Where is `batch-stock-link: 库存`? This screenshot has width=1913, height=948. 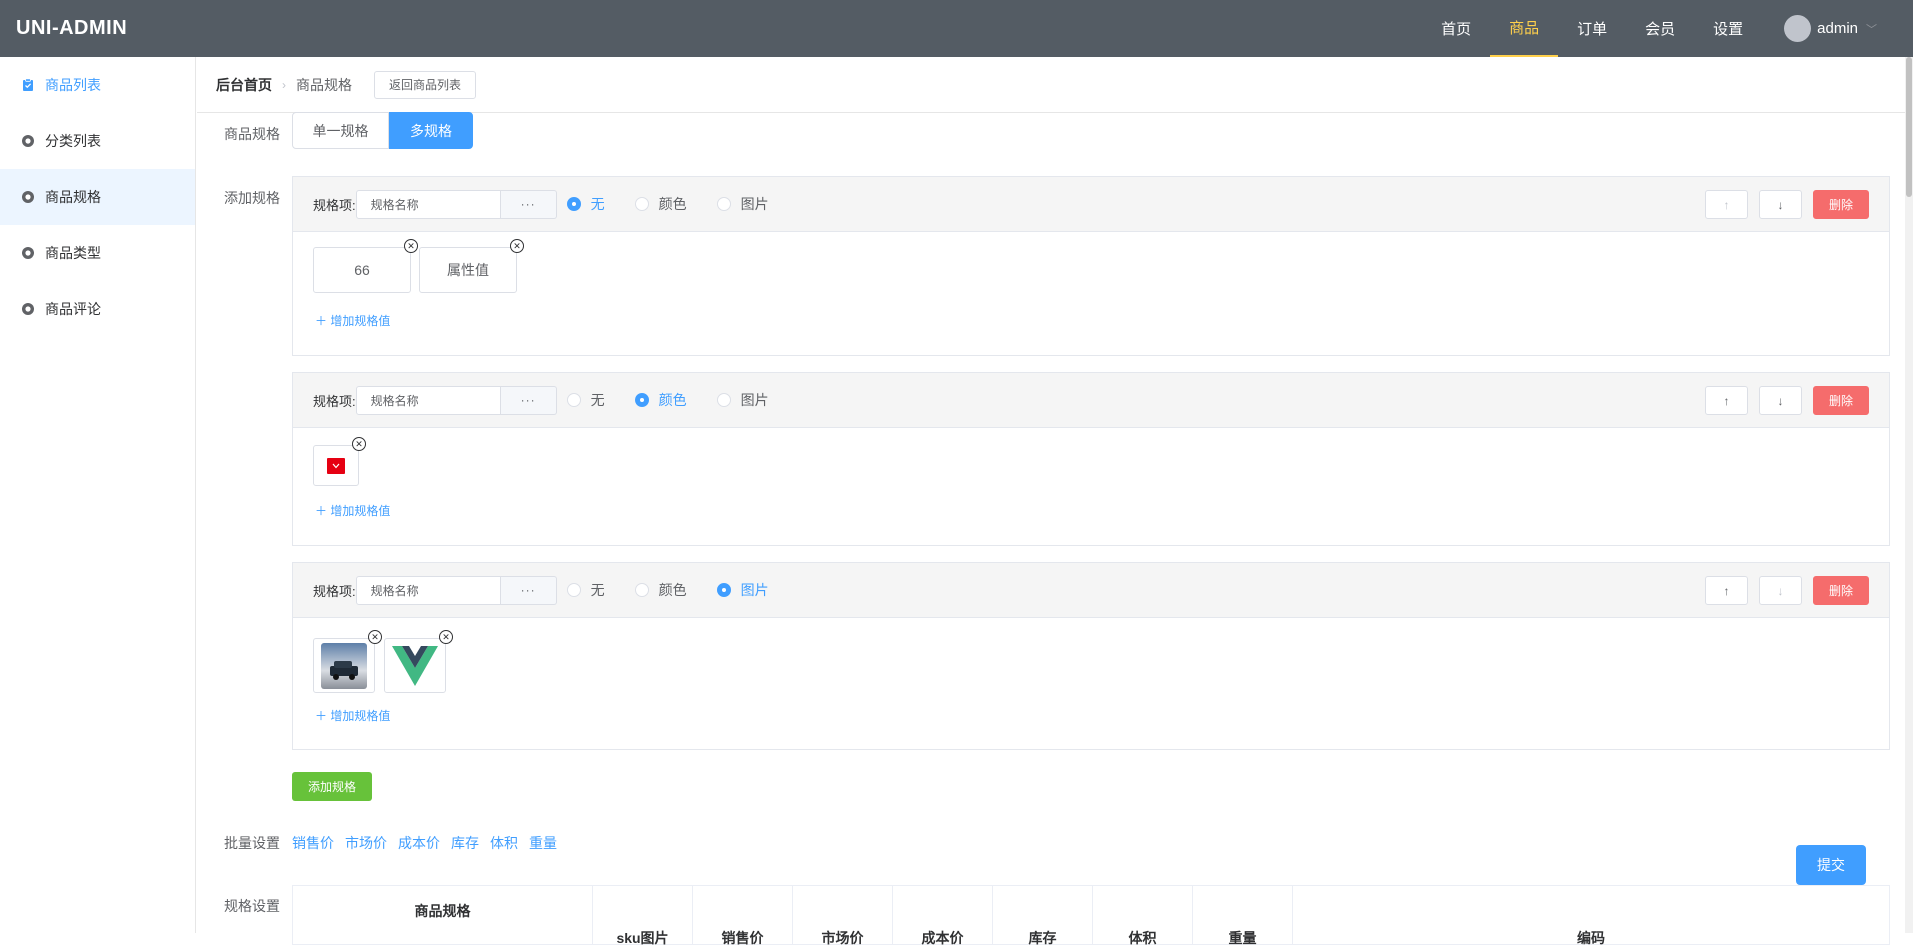
batch-stock-link: 库存 is located at coordinates (465, 843).